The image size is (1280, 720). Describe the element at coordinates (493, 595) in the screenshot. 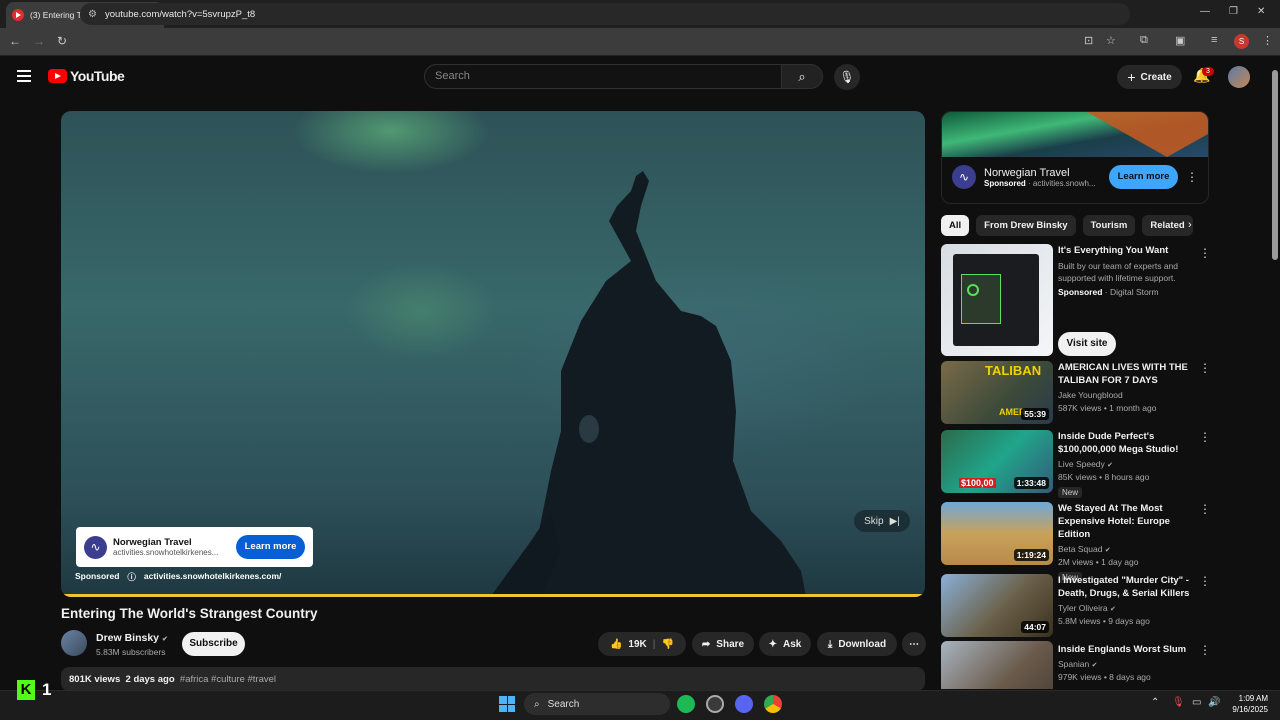

I see `ad-progress-bar` at that location.